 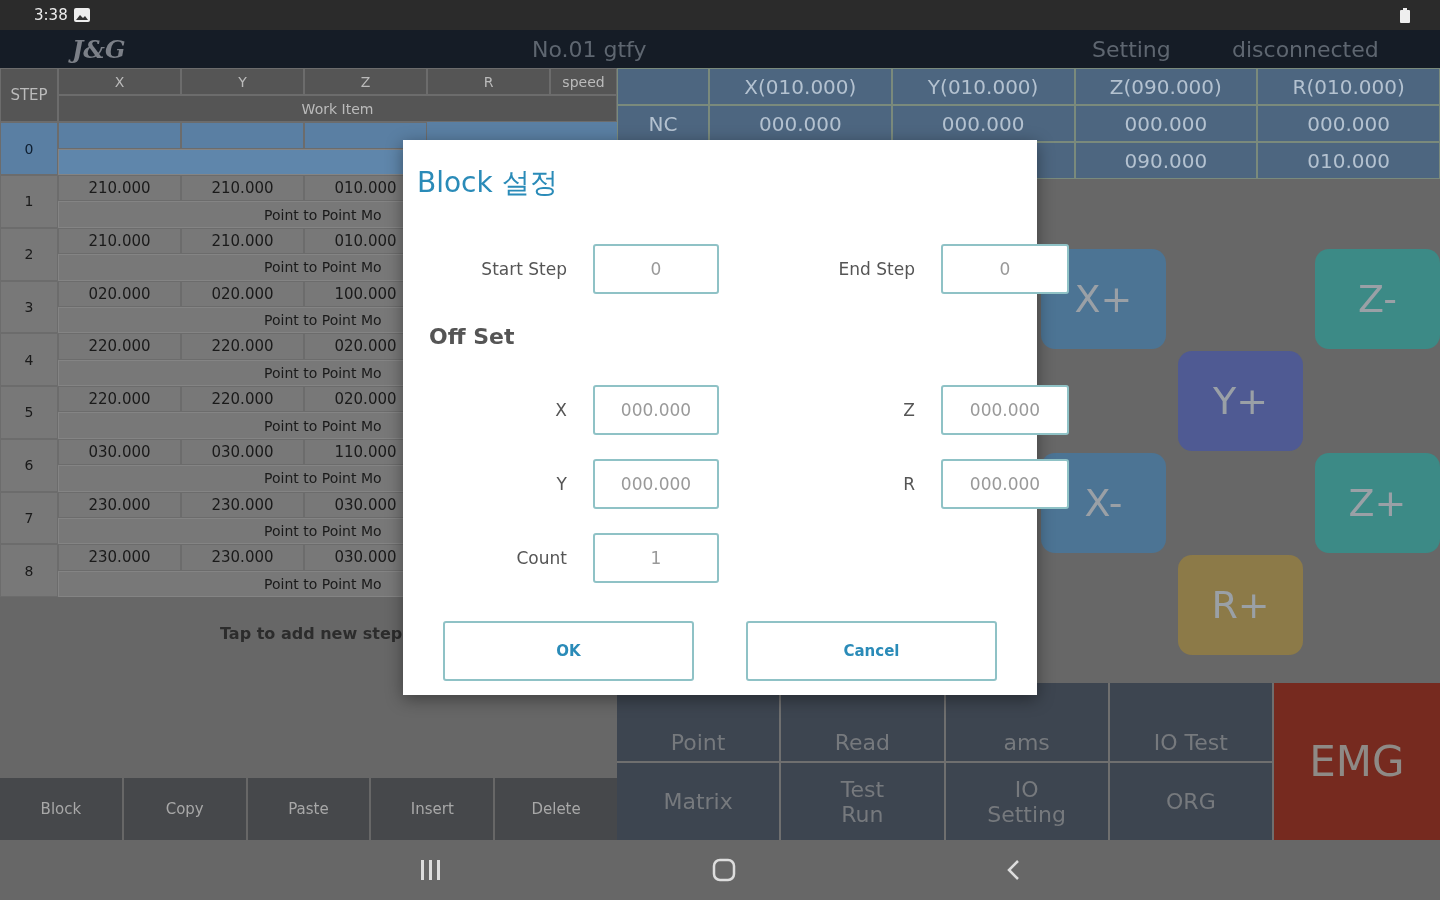 What do you see at coordinates (1166, 86) in the screenshot?
I see `column-header: Z(090.000)` at bounding box center [1166, 86].